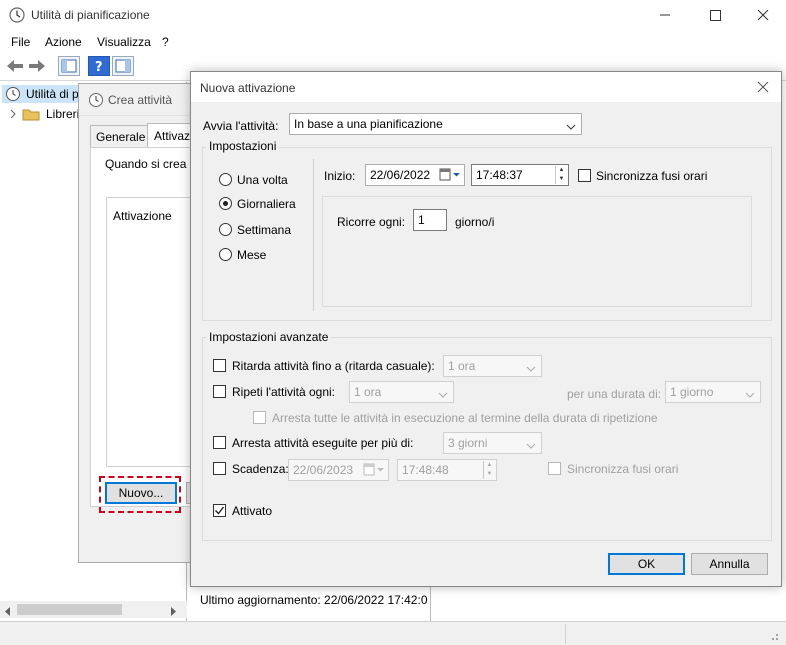 The height and width of the screenshot is (645, 786). What do you see at coordinates (462, 366) in the screenshot?
I see `delay-value: 1 ora` at bounding box center [462, 366].